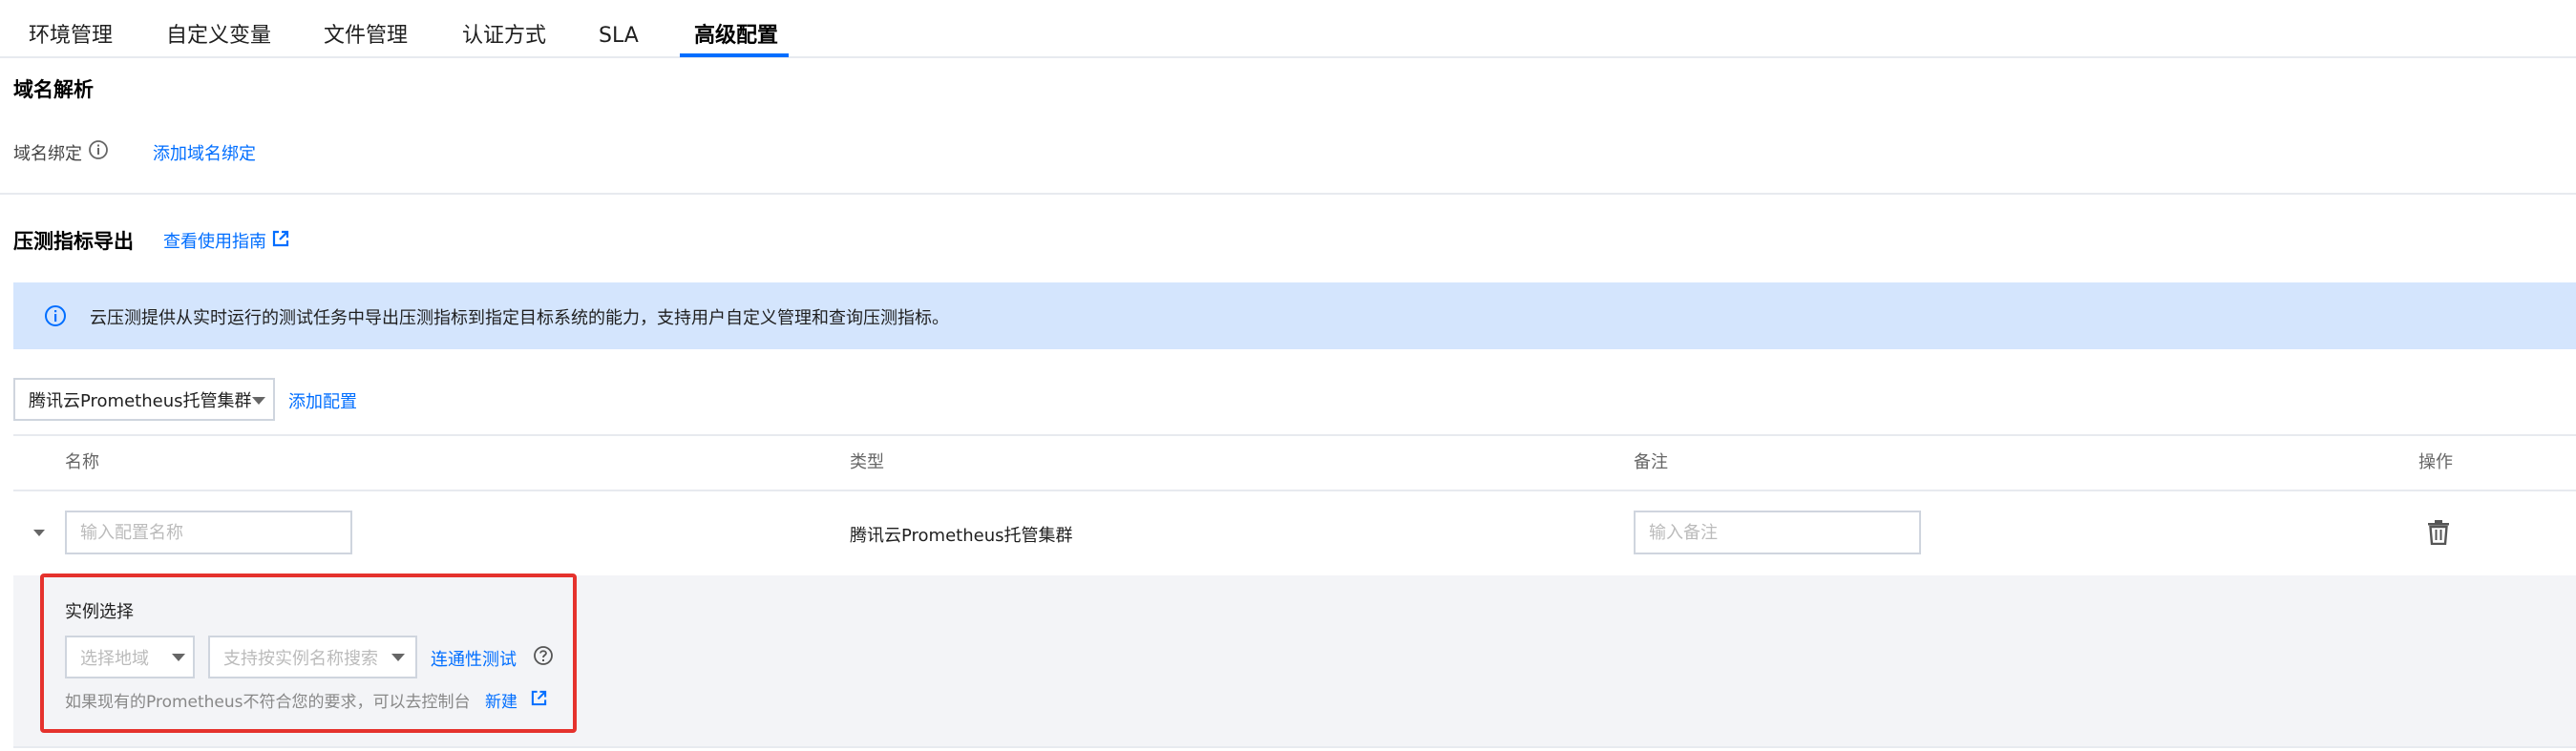  Describe the element at coordinates (1288, 194) in the screenshot. I see `section-divider` at that location.